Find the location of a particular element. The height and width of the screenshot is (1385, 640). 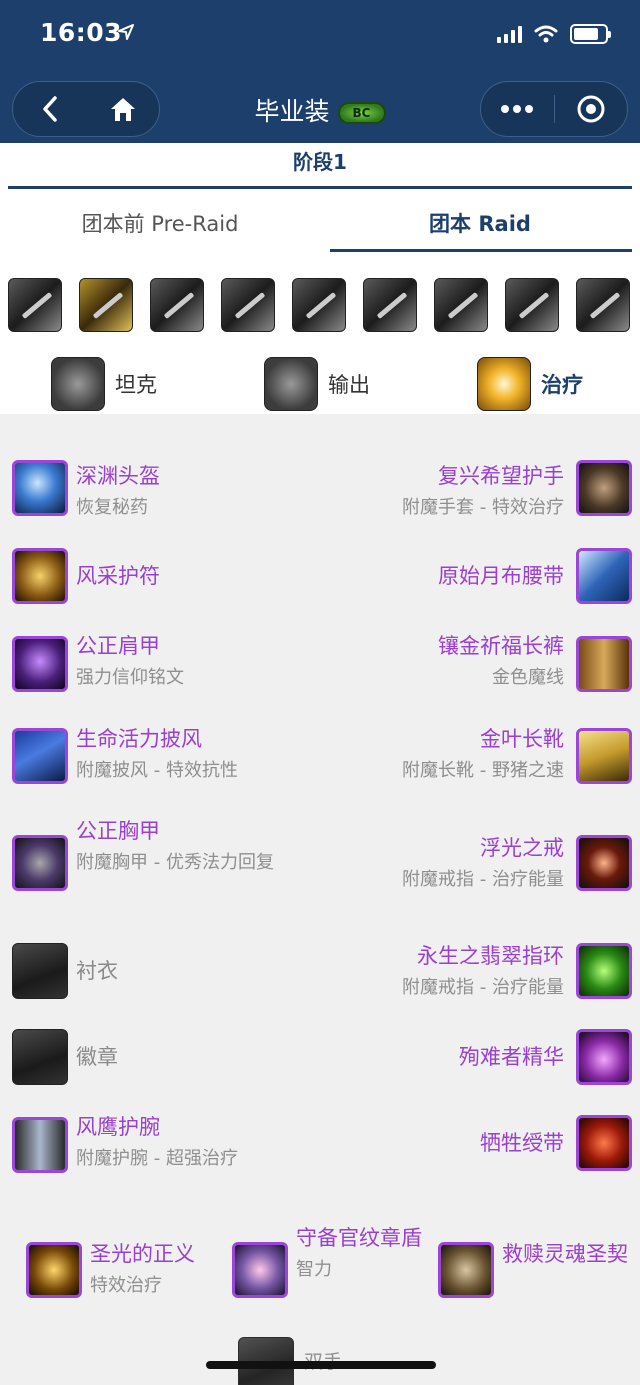

more-dots-icon is located at coordinates (517, 109).